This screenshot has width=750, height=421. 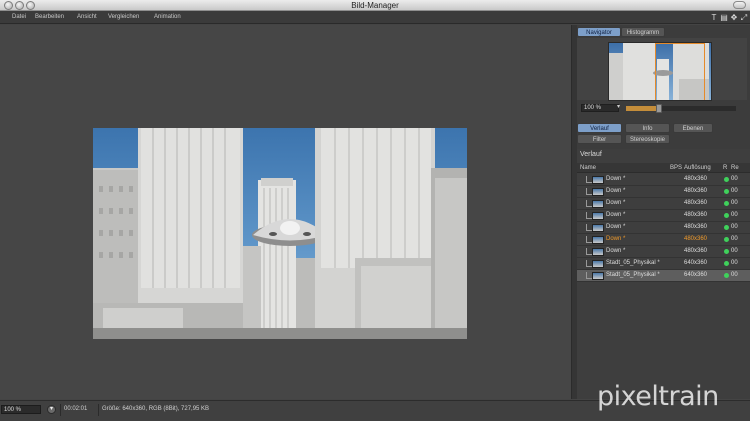 What do you see at coordinates (642, 108) in the screenshot?
I see `zoom-slider-fill` at bounding box center [642, 108].